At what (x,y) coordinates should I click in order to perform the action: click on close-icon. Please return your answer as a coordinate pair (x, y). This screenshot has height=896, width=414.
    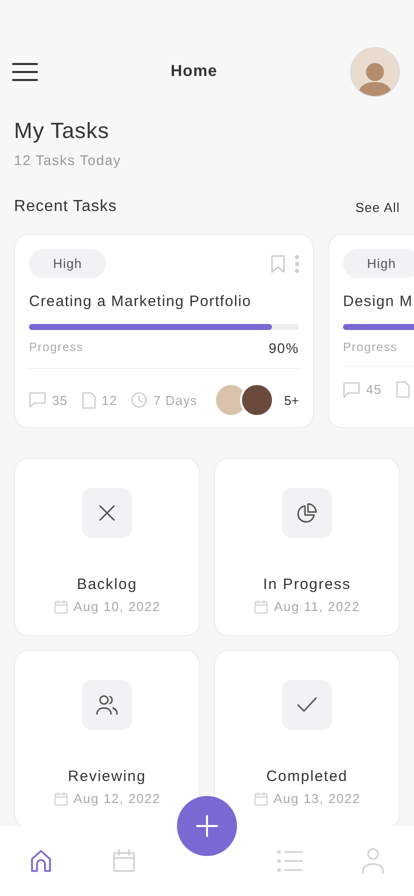
    Looking at the image, I should click on (107, 513).